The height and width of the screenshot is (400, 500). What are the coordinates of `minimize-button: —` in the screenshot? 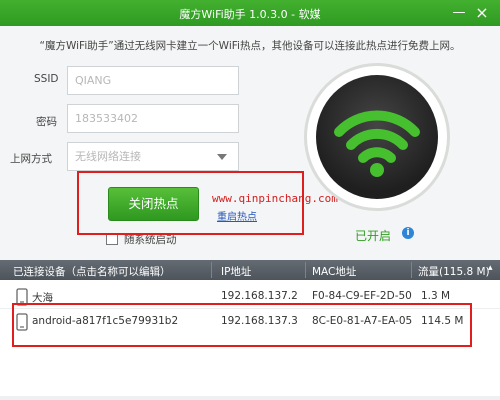 It's located at (459, 13).